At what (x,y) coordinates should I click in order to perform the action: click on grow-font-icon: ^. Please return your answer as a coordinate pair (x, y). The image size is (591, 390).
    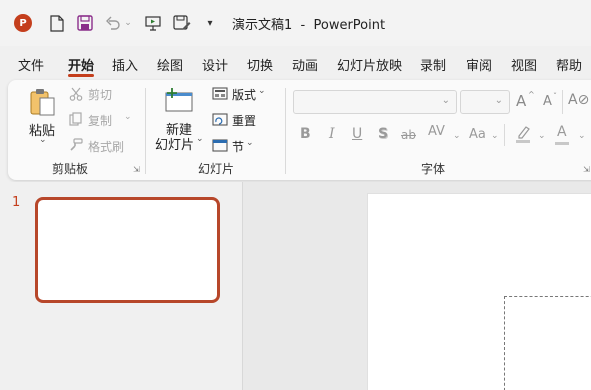
    Looking at the image, I should click on (531, 94).